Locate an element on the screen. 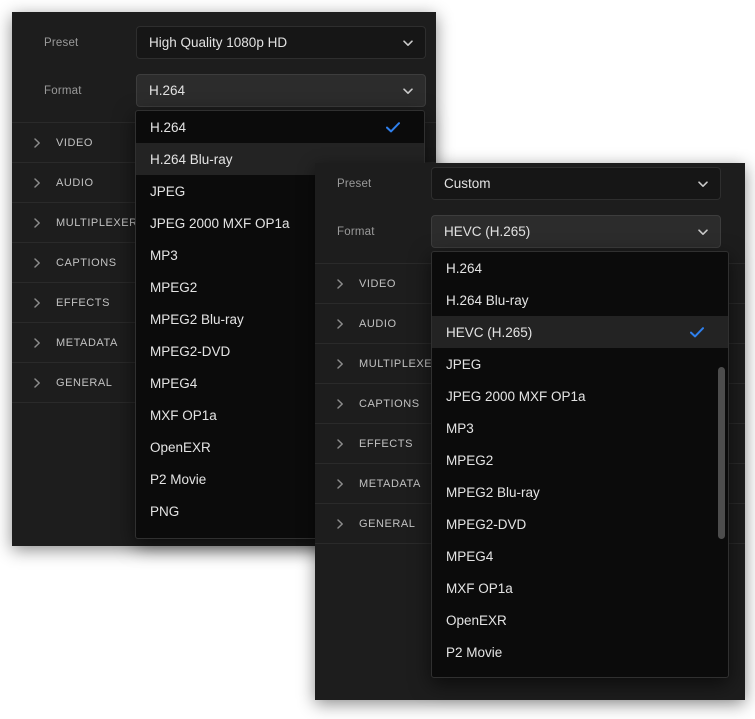 The image size is (755, 719). preset-row: Preset Custom is located at coordinates (530, 183).